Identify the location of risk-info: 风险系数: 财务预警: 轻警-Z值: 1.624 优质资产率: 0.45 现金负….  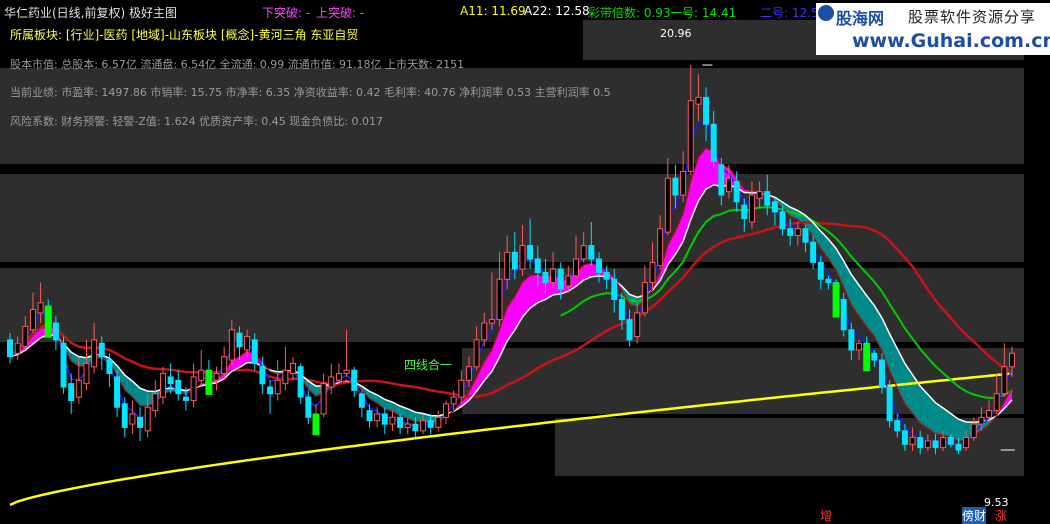
(196, 121).